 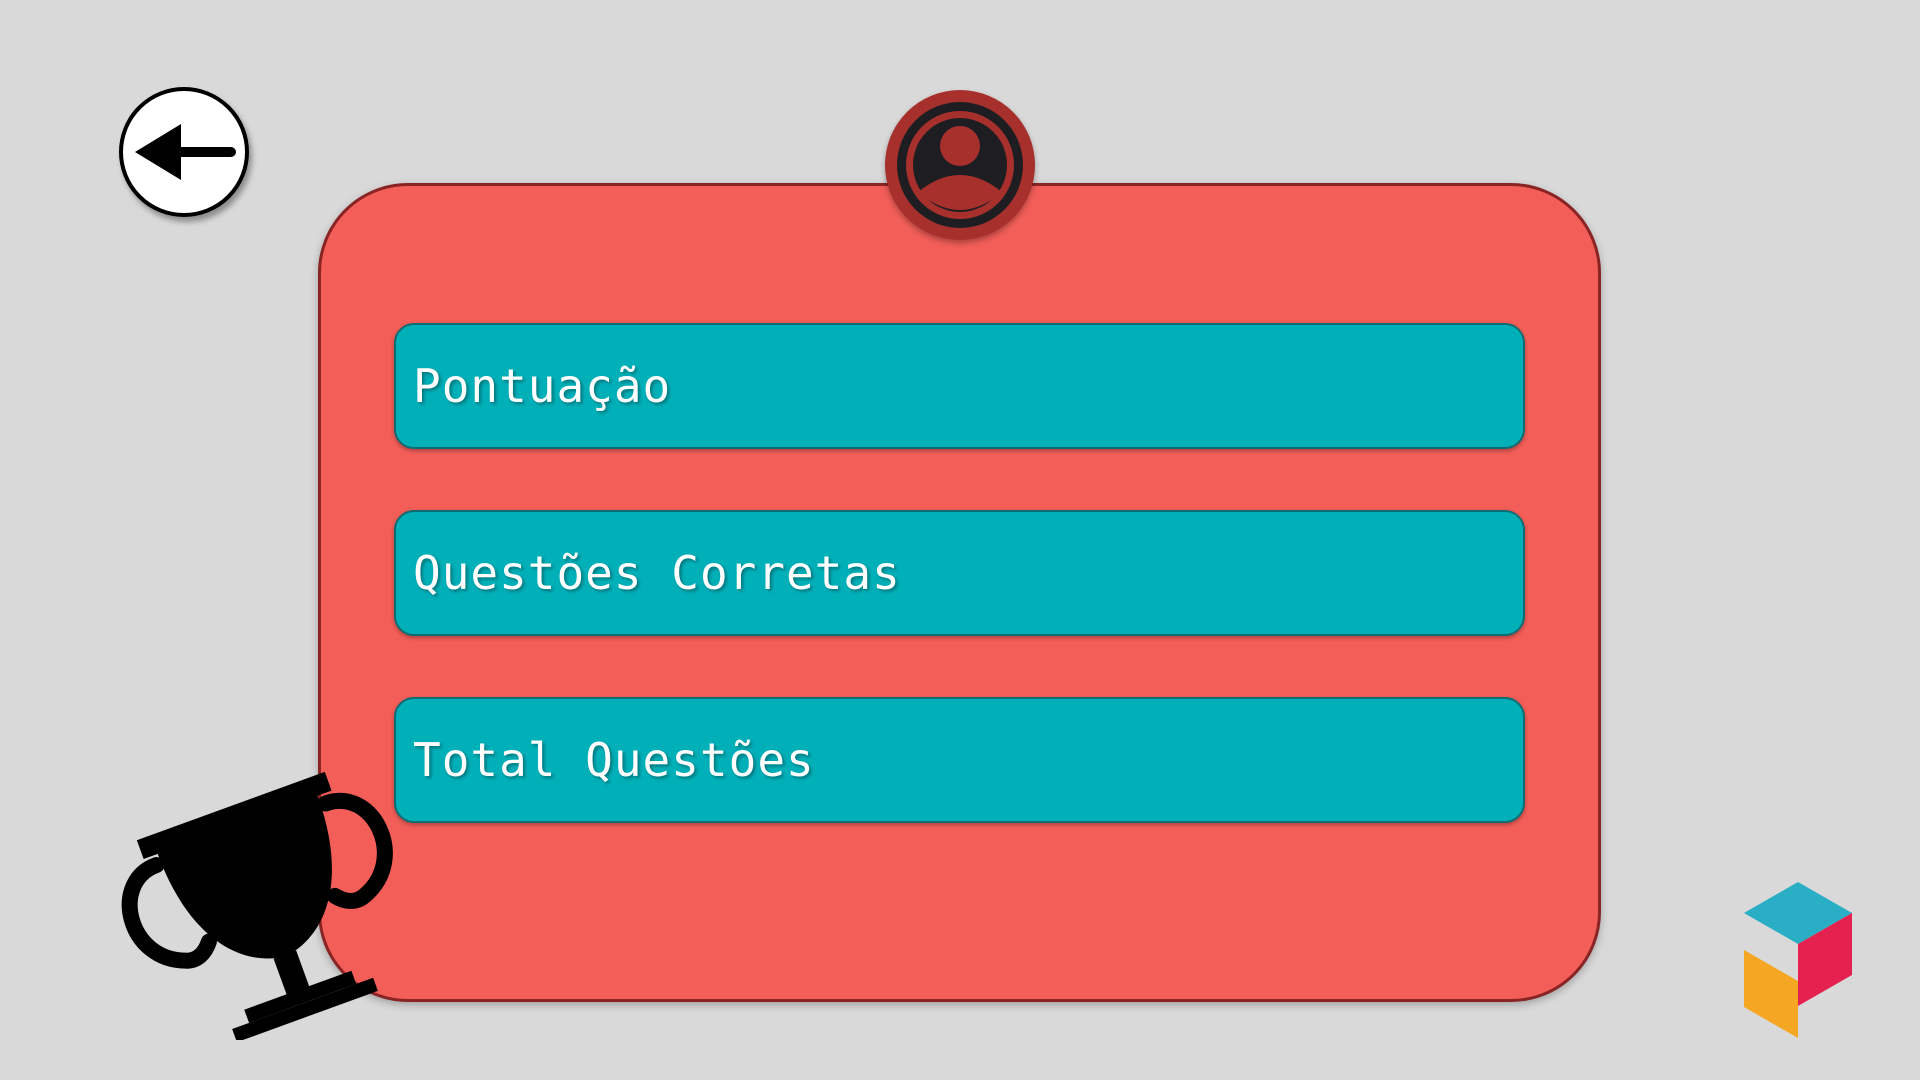 I want to click on arrow-left-icon, so click(x=185, y=152).